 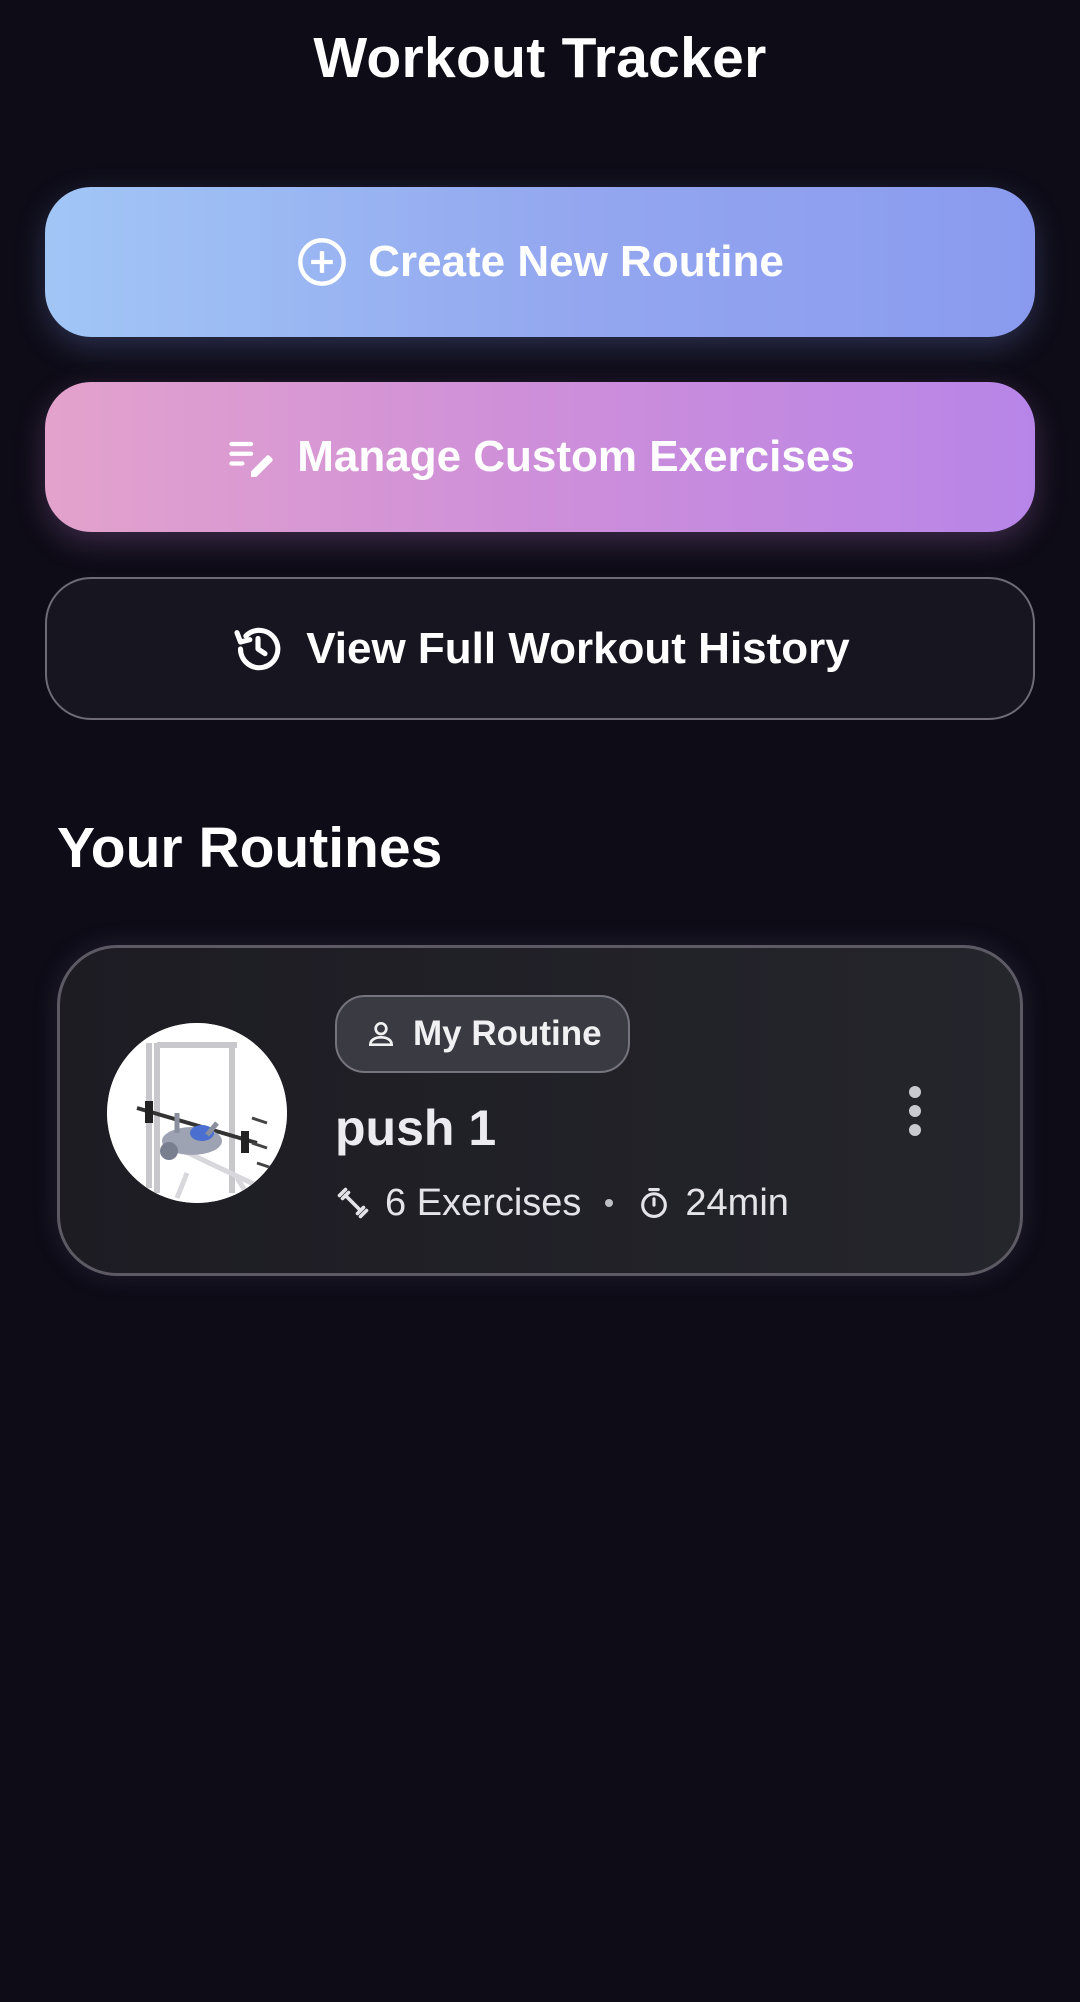 I want to click on workout-history-label: View Full Workout History, so click(x=578, y=648).